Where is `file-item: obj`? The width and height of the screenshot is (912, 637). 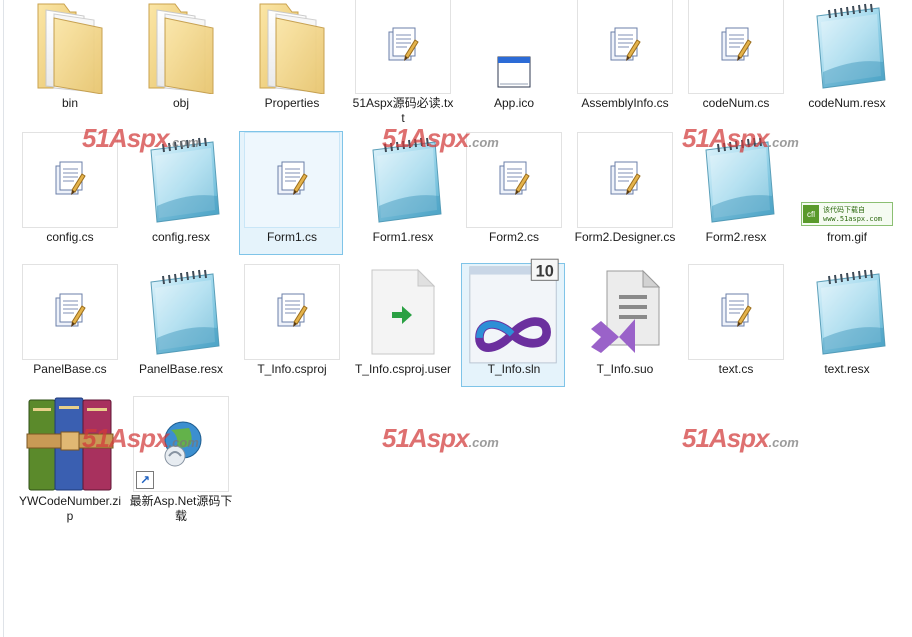
file-item: obj is located at coordinates (180, 60).